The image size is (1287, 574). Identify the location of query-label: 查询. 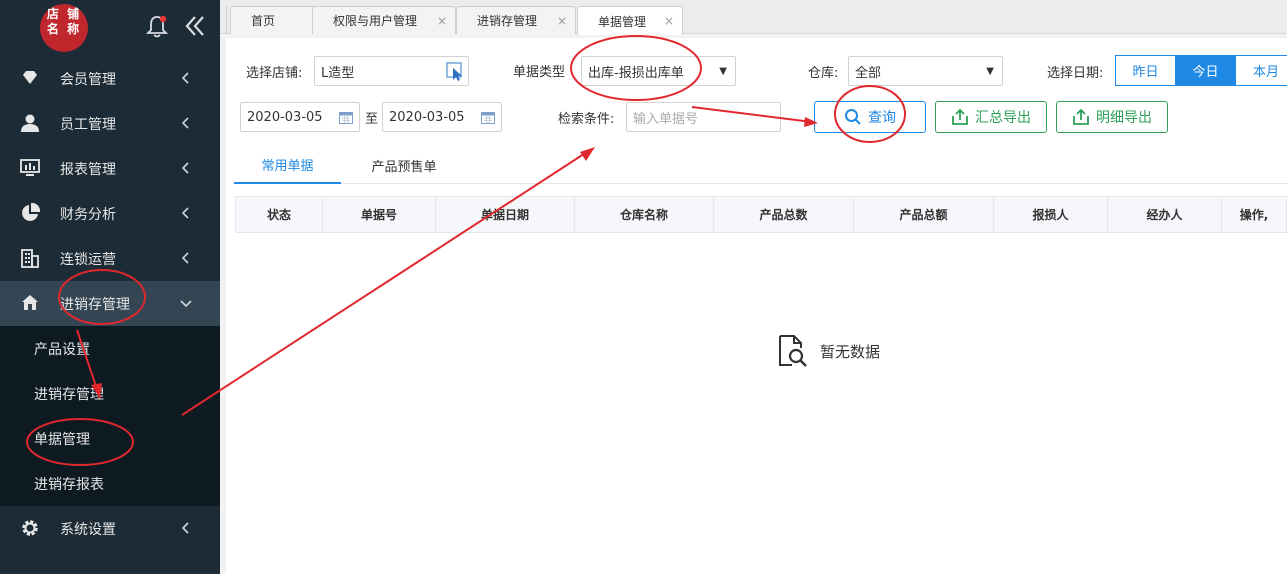
(882, 118).